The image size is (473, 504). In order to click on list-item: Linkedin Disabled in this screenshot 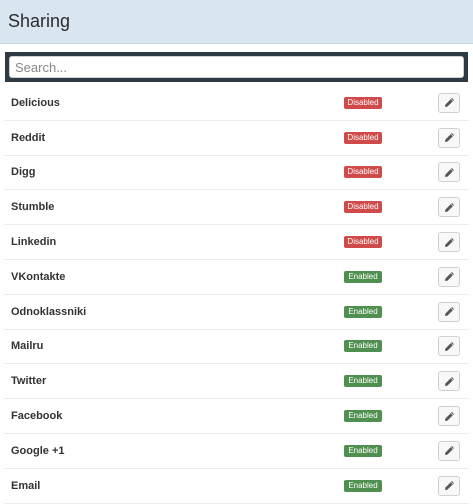, I will do `click(236, 242)`.